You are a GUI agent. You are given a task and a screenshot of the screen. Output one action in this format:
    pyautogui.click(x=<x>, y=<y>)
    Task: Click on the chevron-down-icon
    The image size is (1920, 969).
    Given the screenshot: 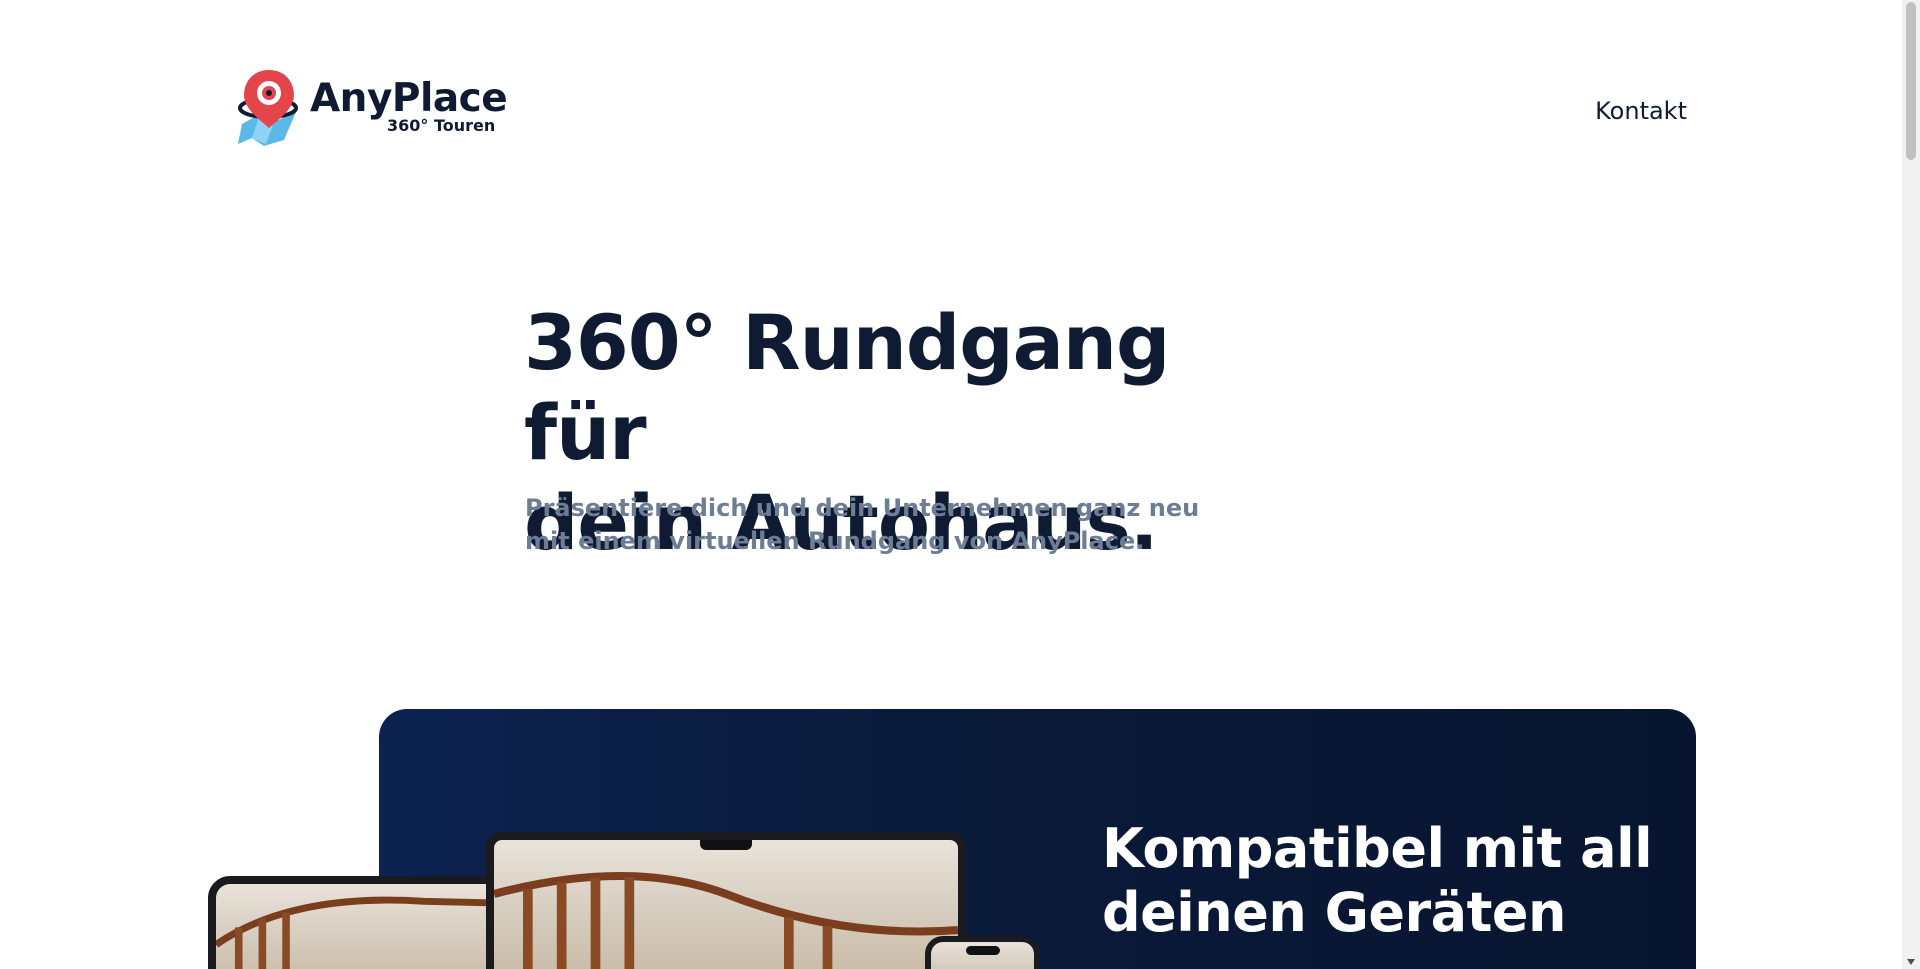 What is the action you would take?
    pyautogui.click(x=1911, y=962)
    